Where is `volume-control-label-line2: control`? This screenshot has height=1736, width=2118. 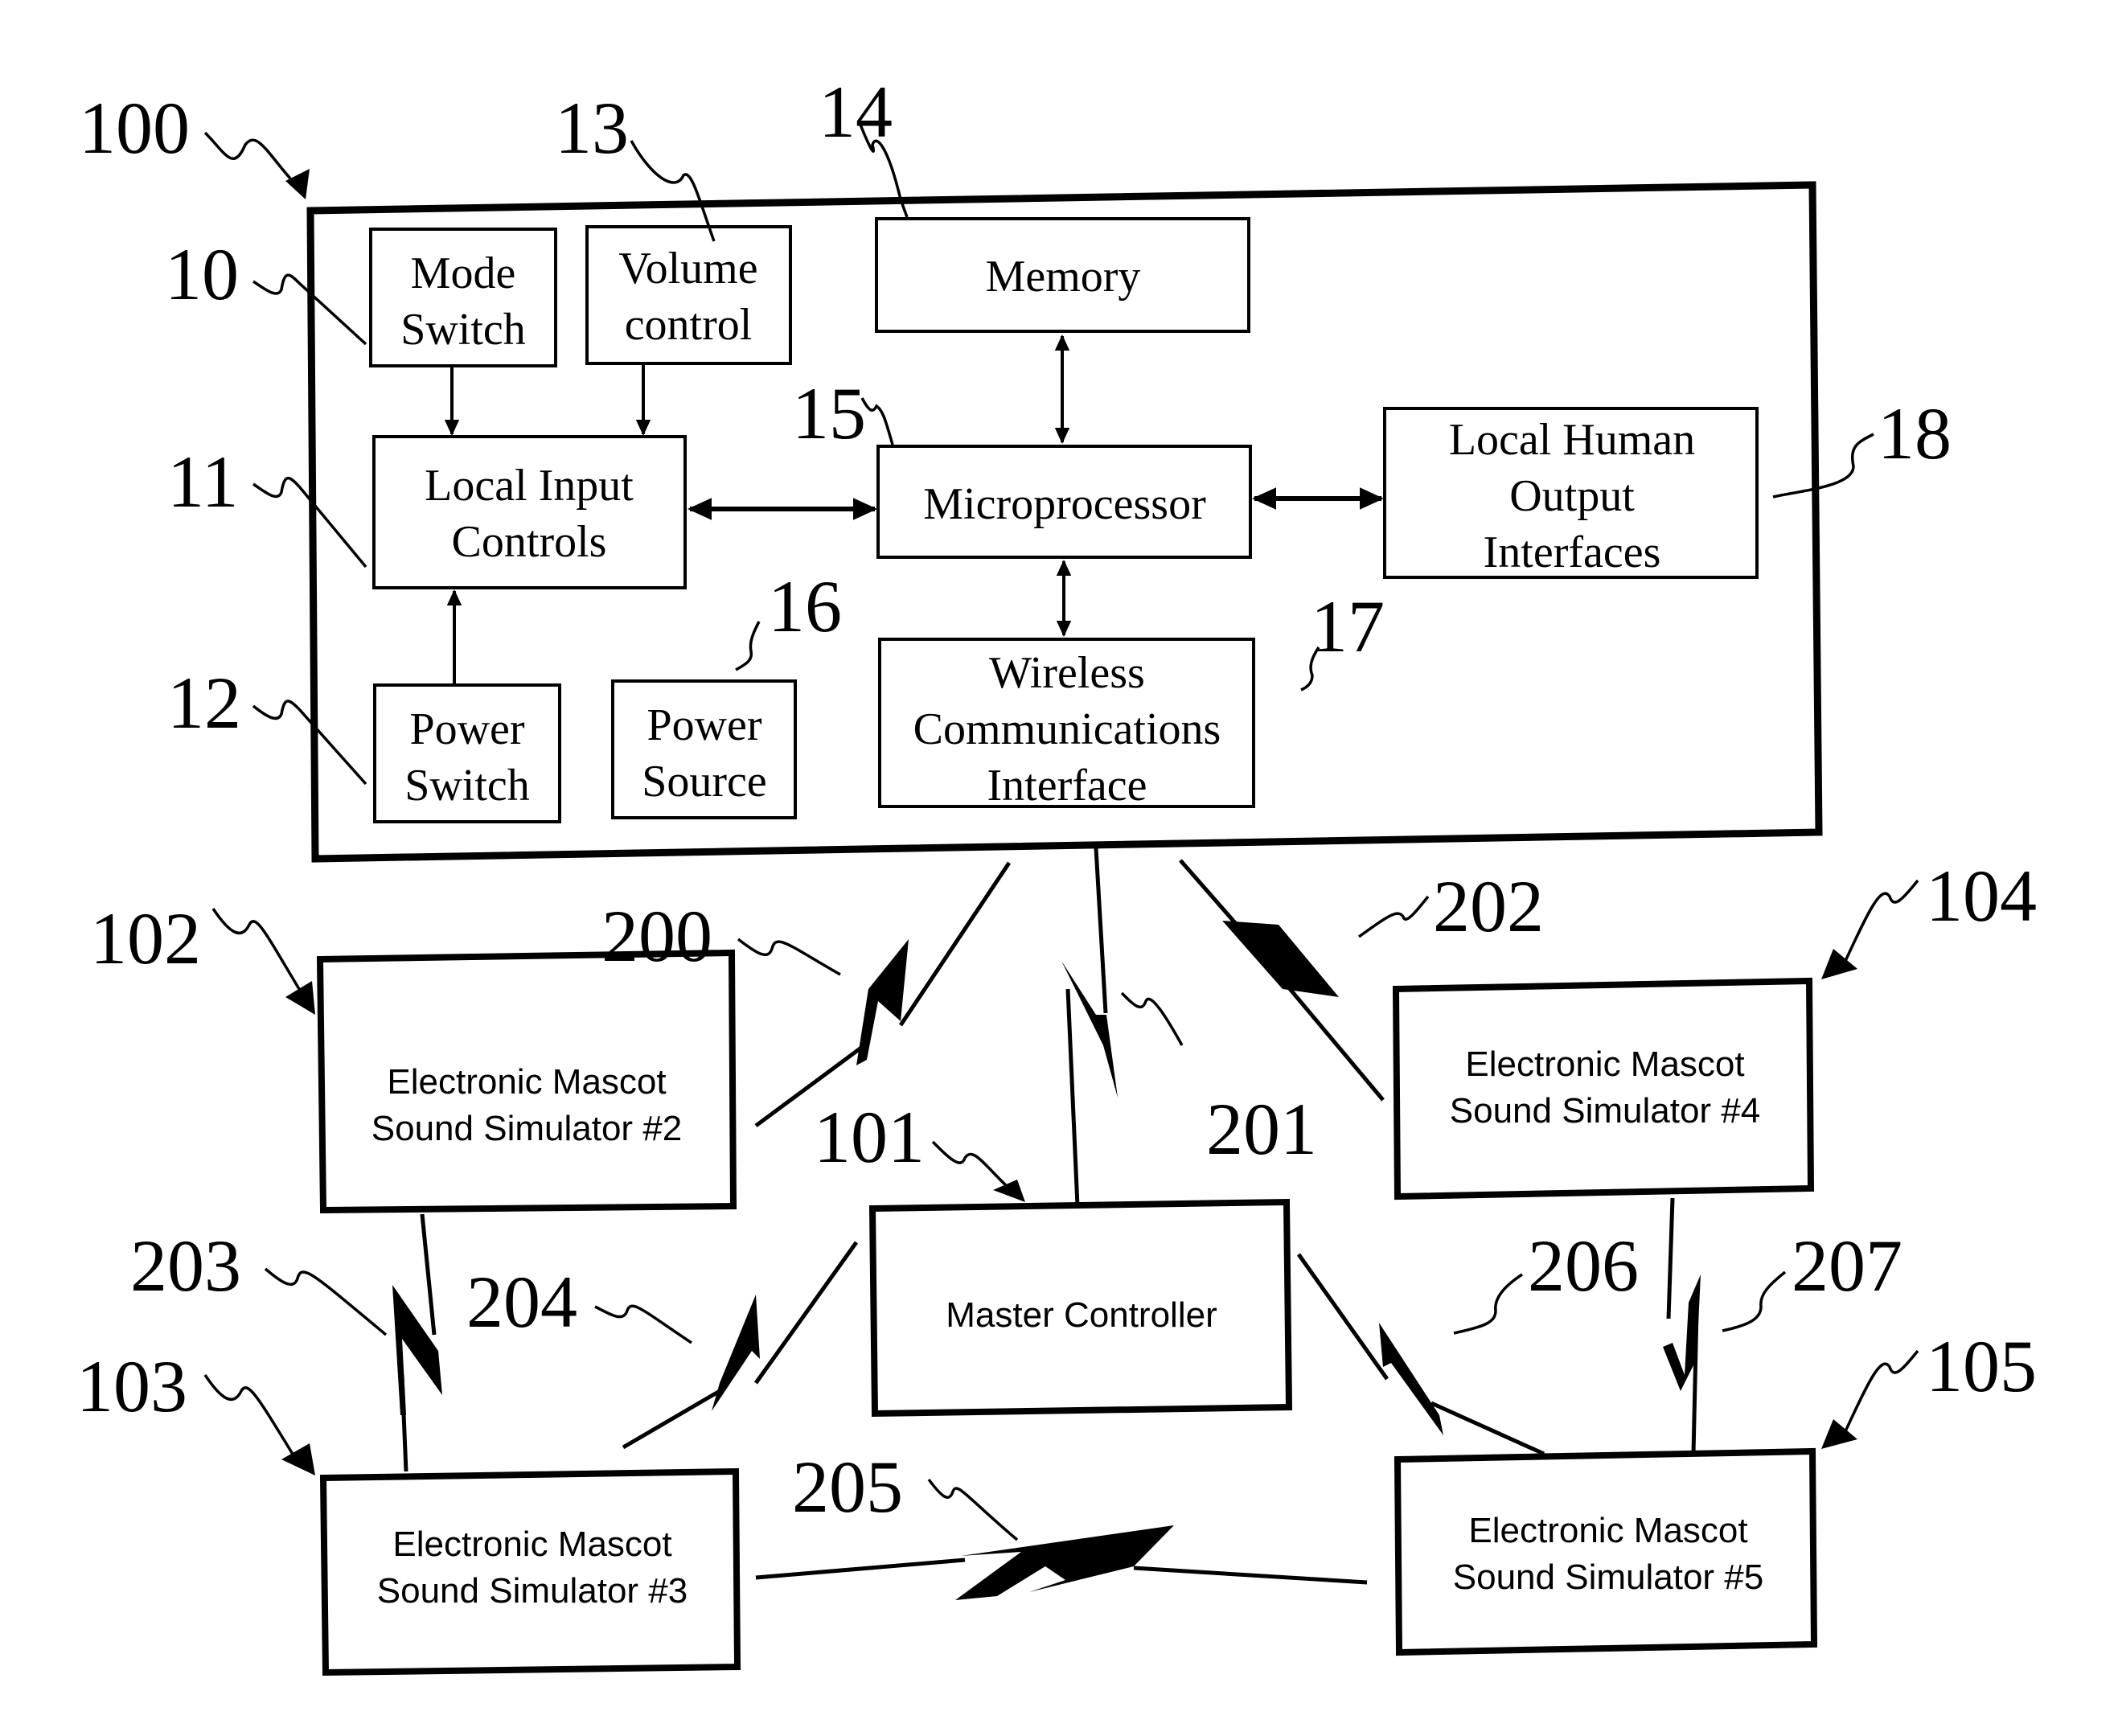 volume-control-label-line2: control is located at coordinates (689, 325).